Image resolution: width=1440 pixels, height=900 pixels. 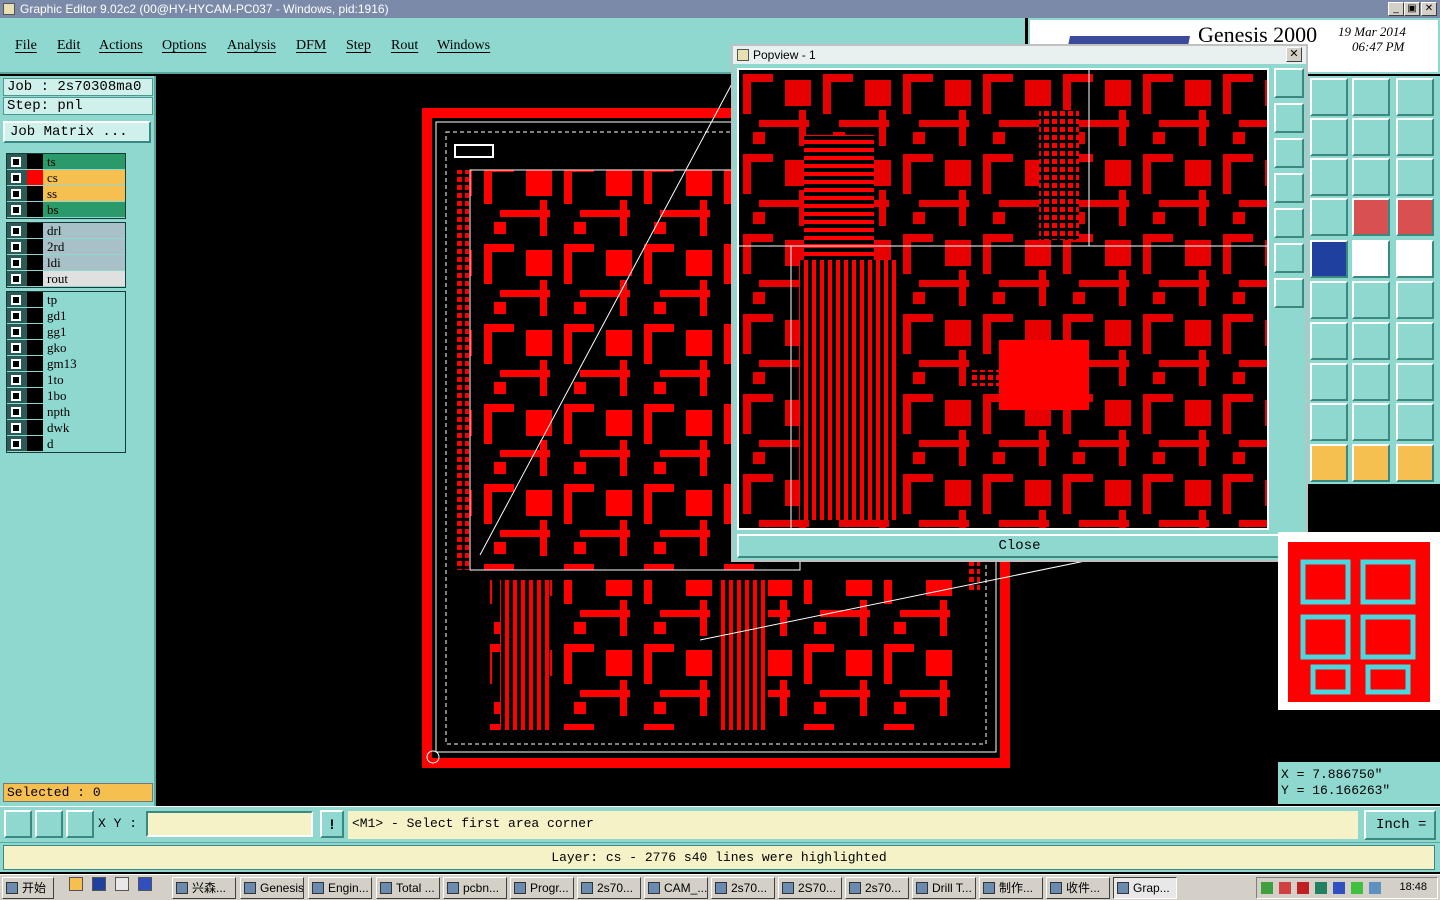 I want to click on units-dropdown: Inch =, so click(x=1400, y=825).